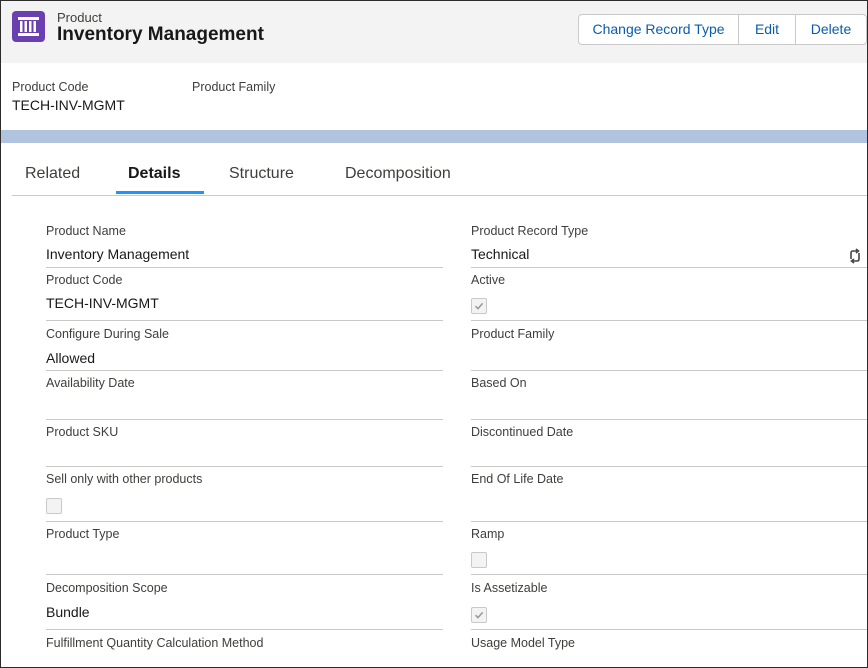 This screenshot has width=868, height=668. What do you see at coordinates (434, 136) in the screenshot?
I see `divider-band` at bounding box center [434, 136].